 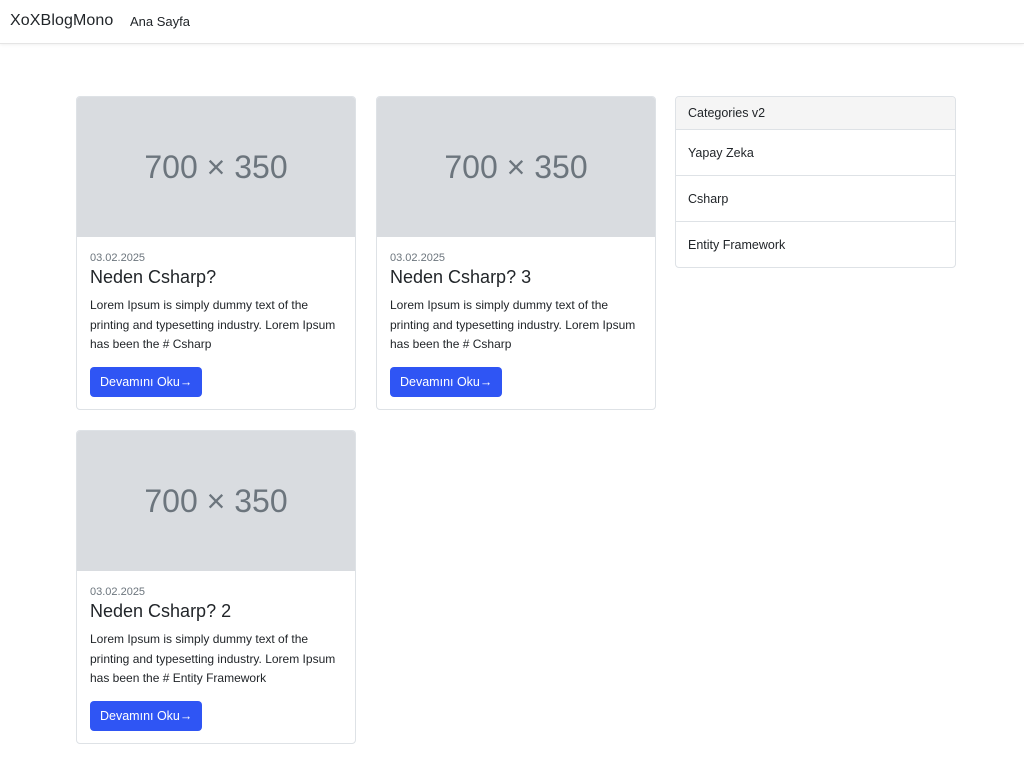 What do you see at coordinates (161, 611) in the screenshot?
I see `post-title: Neden Csharp? 2` at bounding box center [161, 611].